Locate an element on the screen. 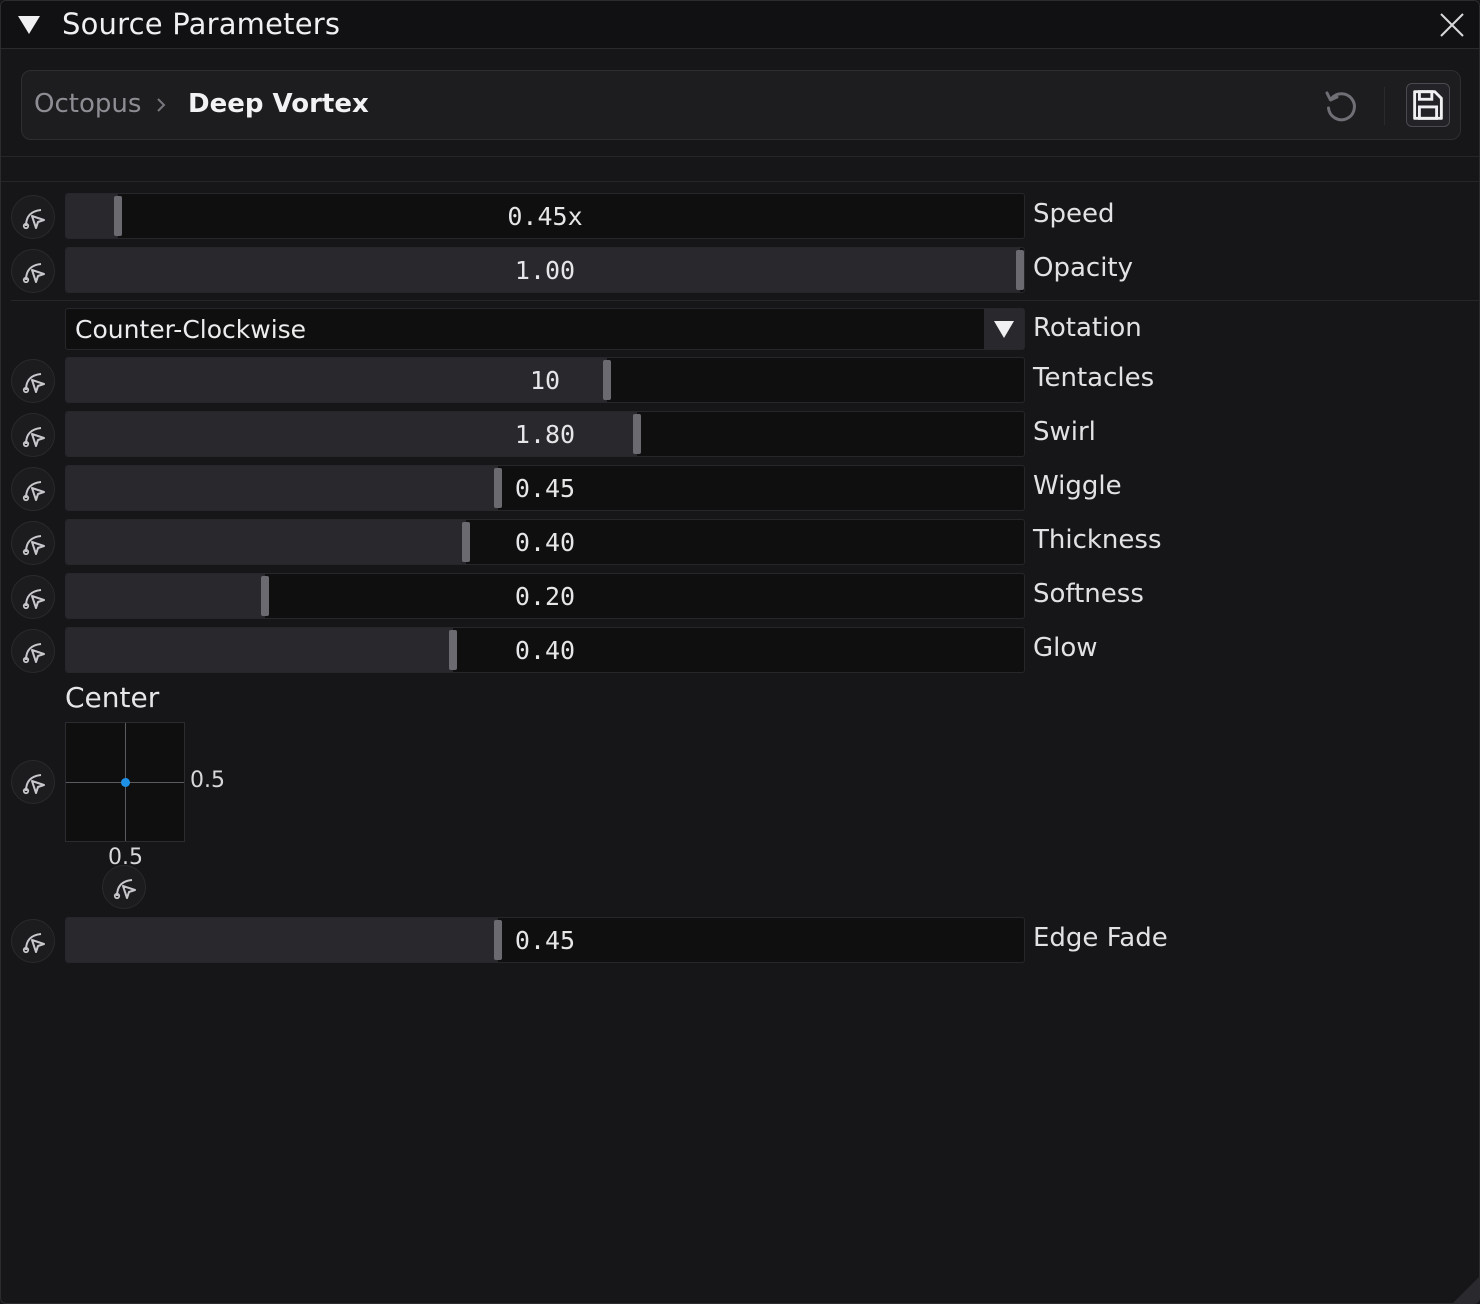 The width and height of the screenshot is (1480, 1304). edge-fade-slider: 0.45 is located at coordinates (545, 940).